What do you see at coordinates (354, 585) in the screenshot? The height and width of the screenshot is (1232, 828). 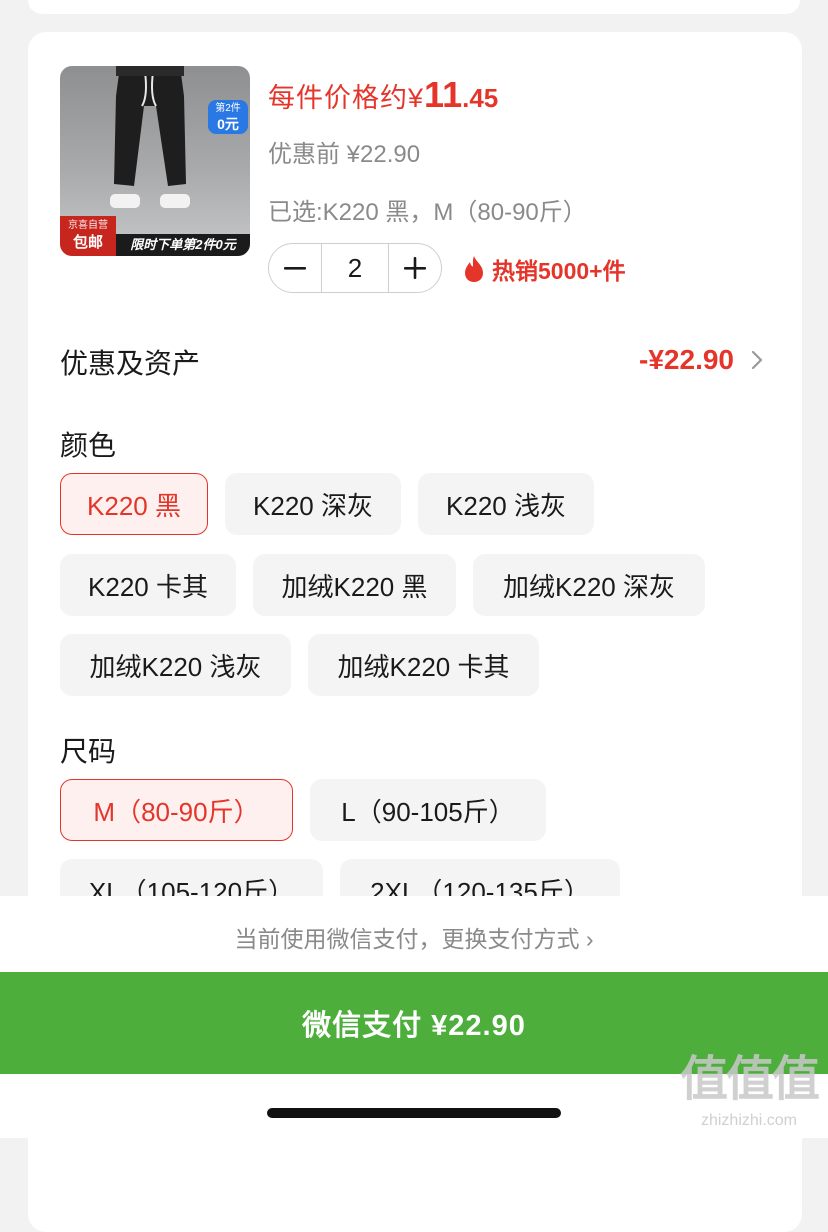 I see `color-option-fleece-k220-black: 加绒K220 黑` at bounding box center [354, 585].